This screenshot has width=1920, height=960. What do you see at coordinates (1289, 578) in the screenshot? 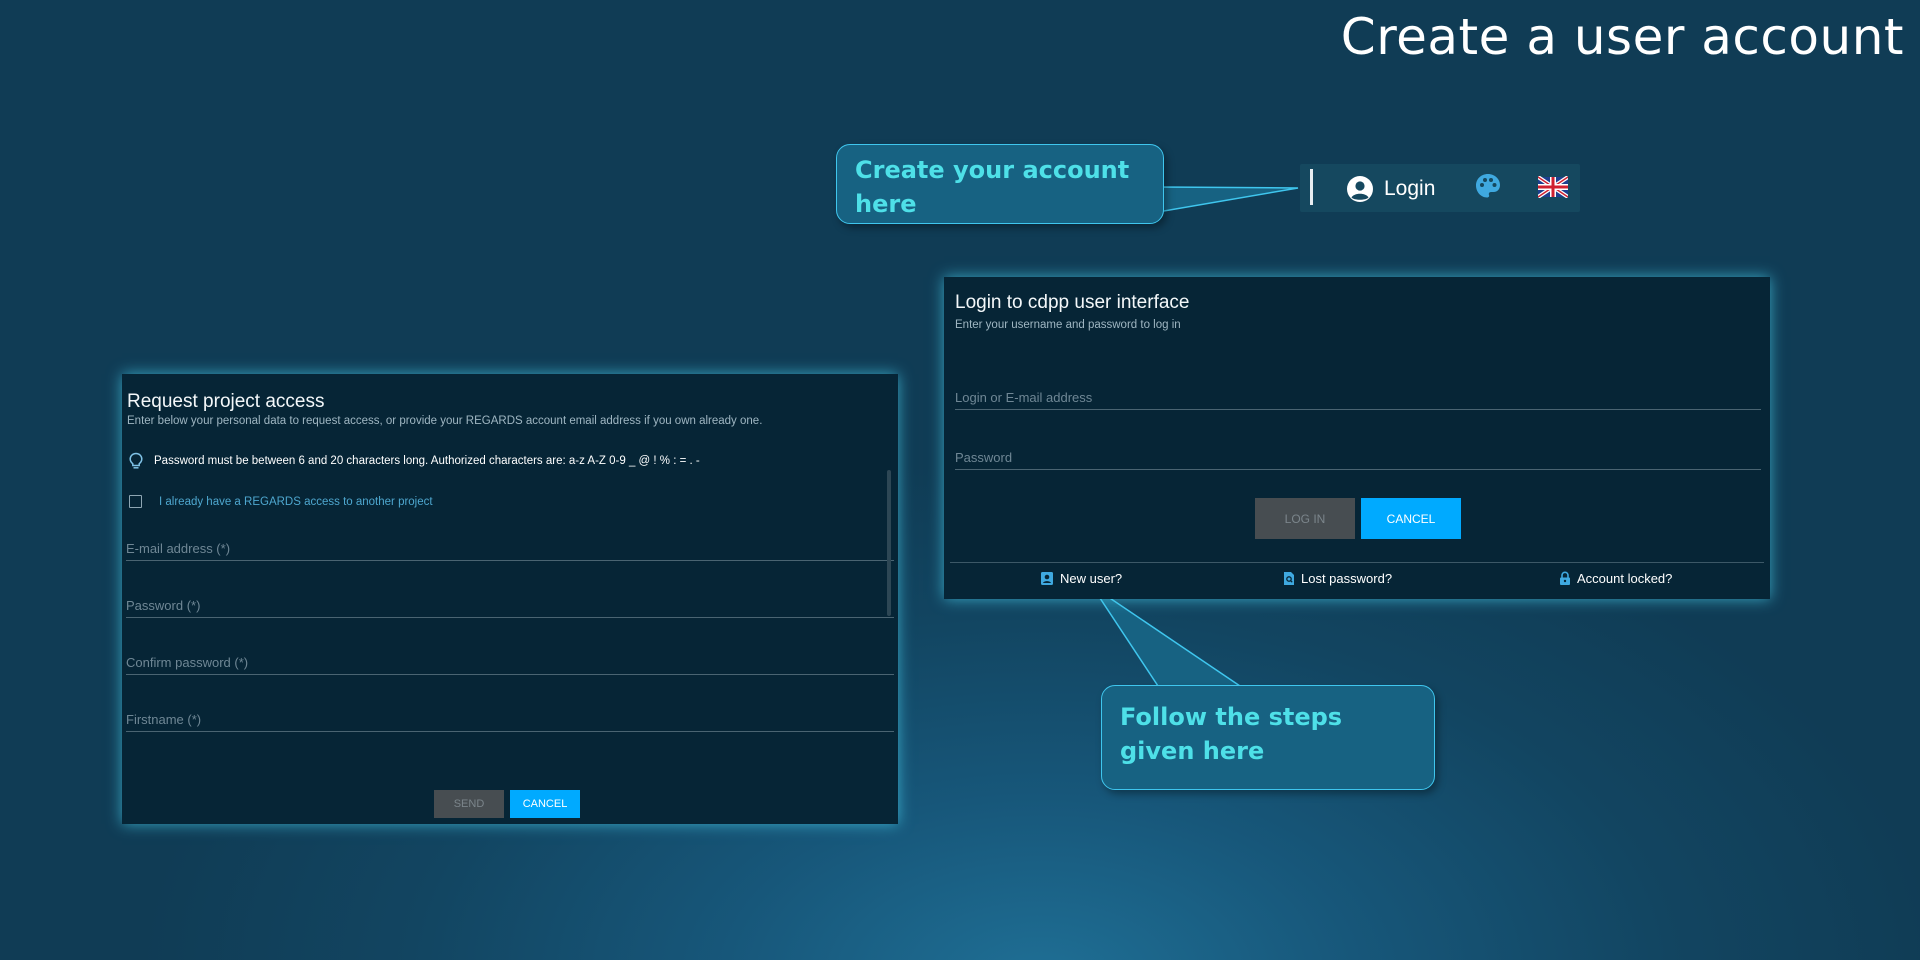
I see `document-search-icon` at bounding box center [1289, 578].